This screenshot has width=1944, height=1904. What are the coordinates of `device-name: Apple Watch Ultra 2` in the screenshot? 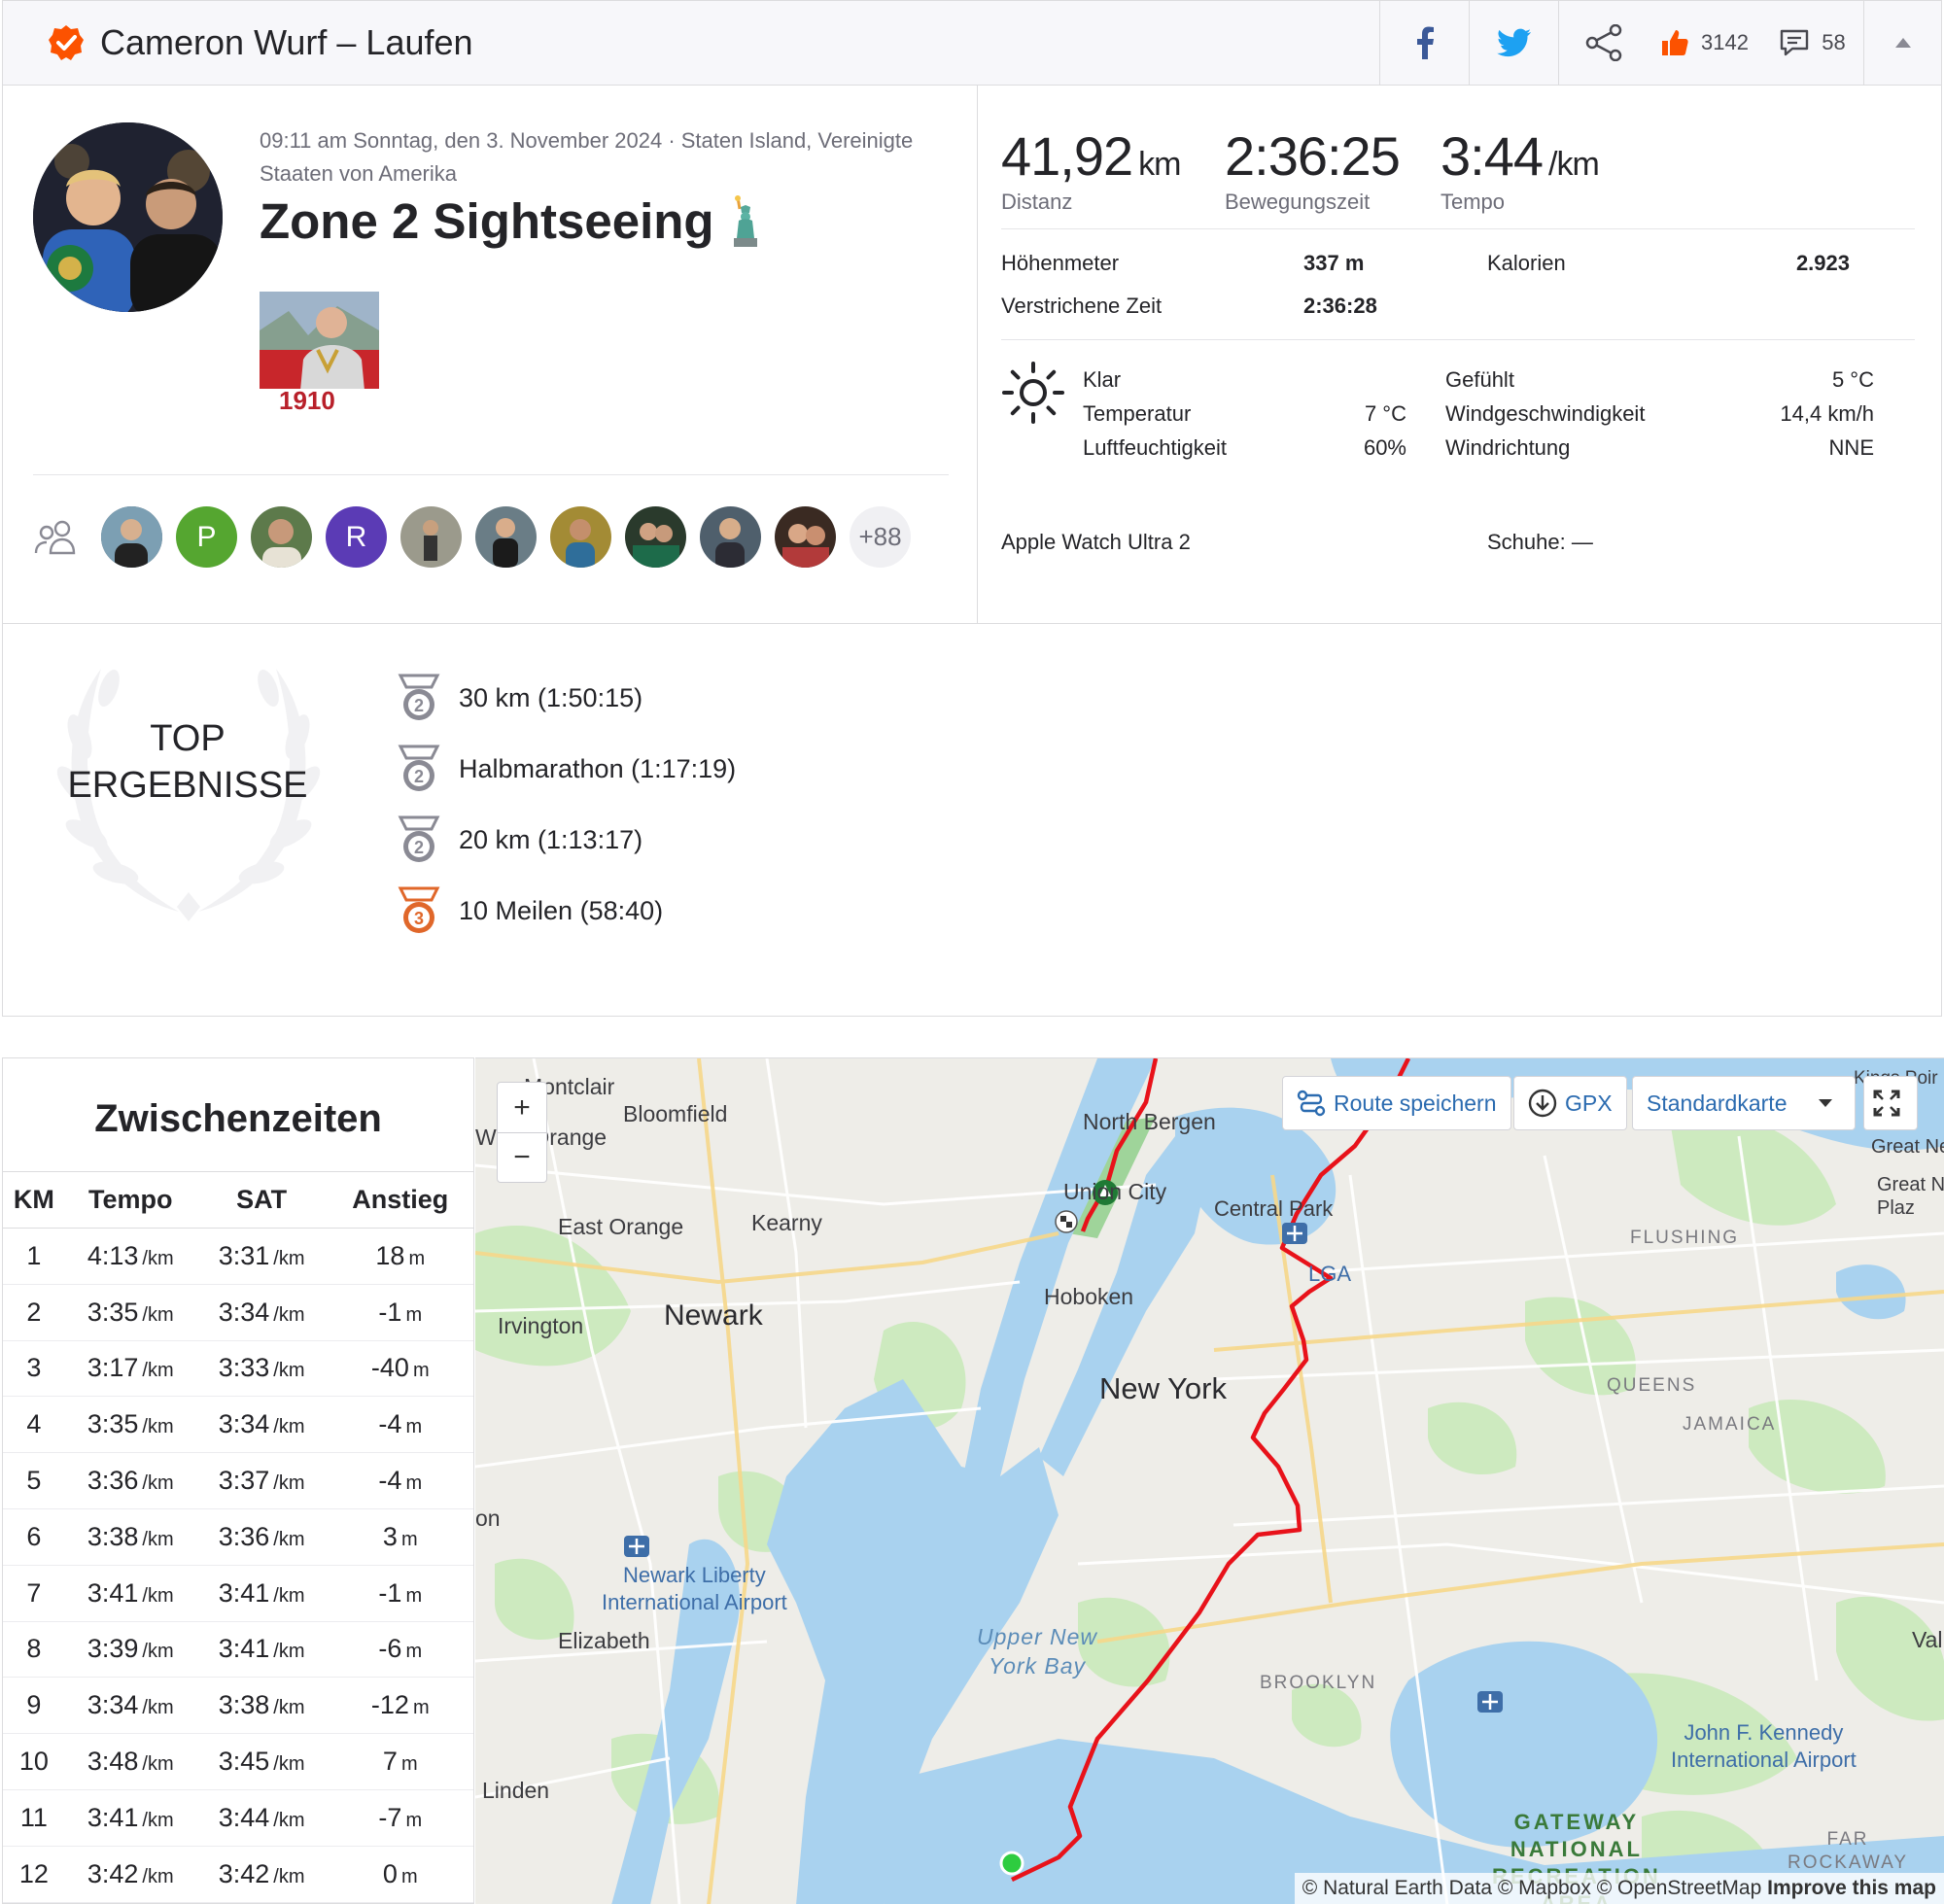 It's located at (1096, 542).